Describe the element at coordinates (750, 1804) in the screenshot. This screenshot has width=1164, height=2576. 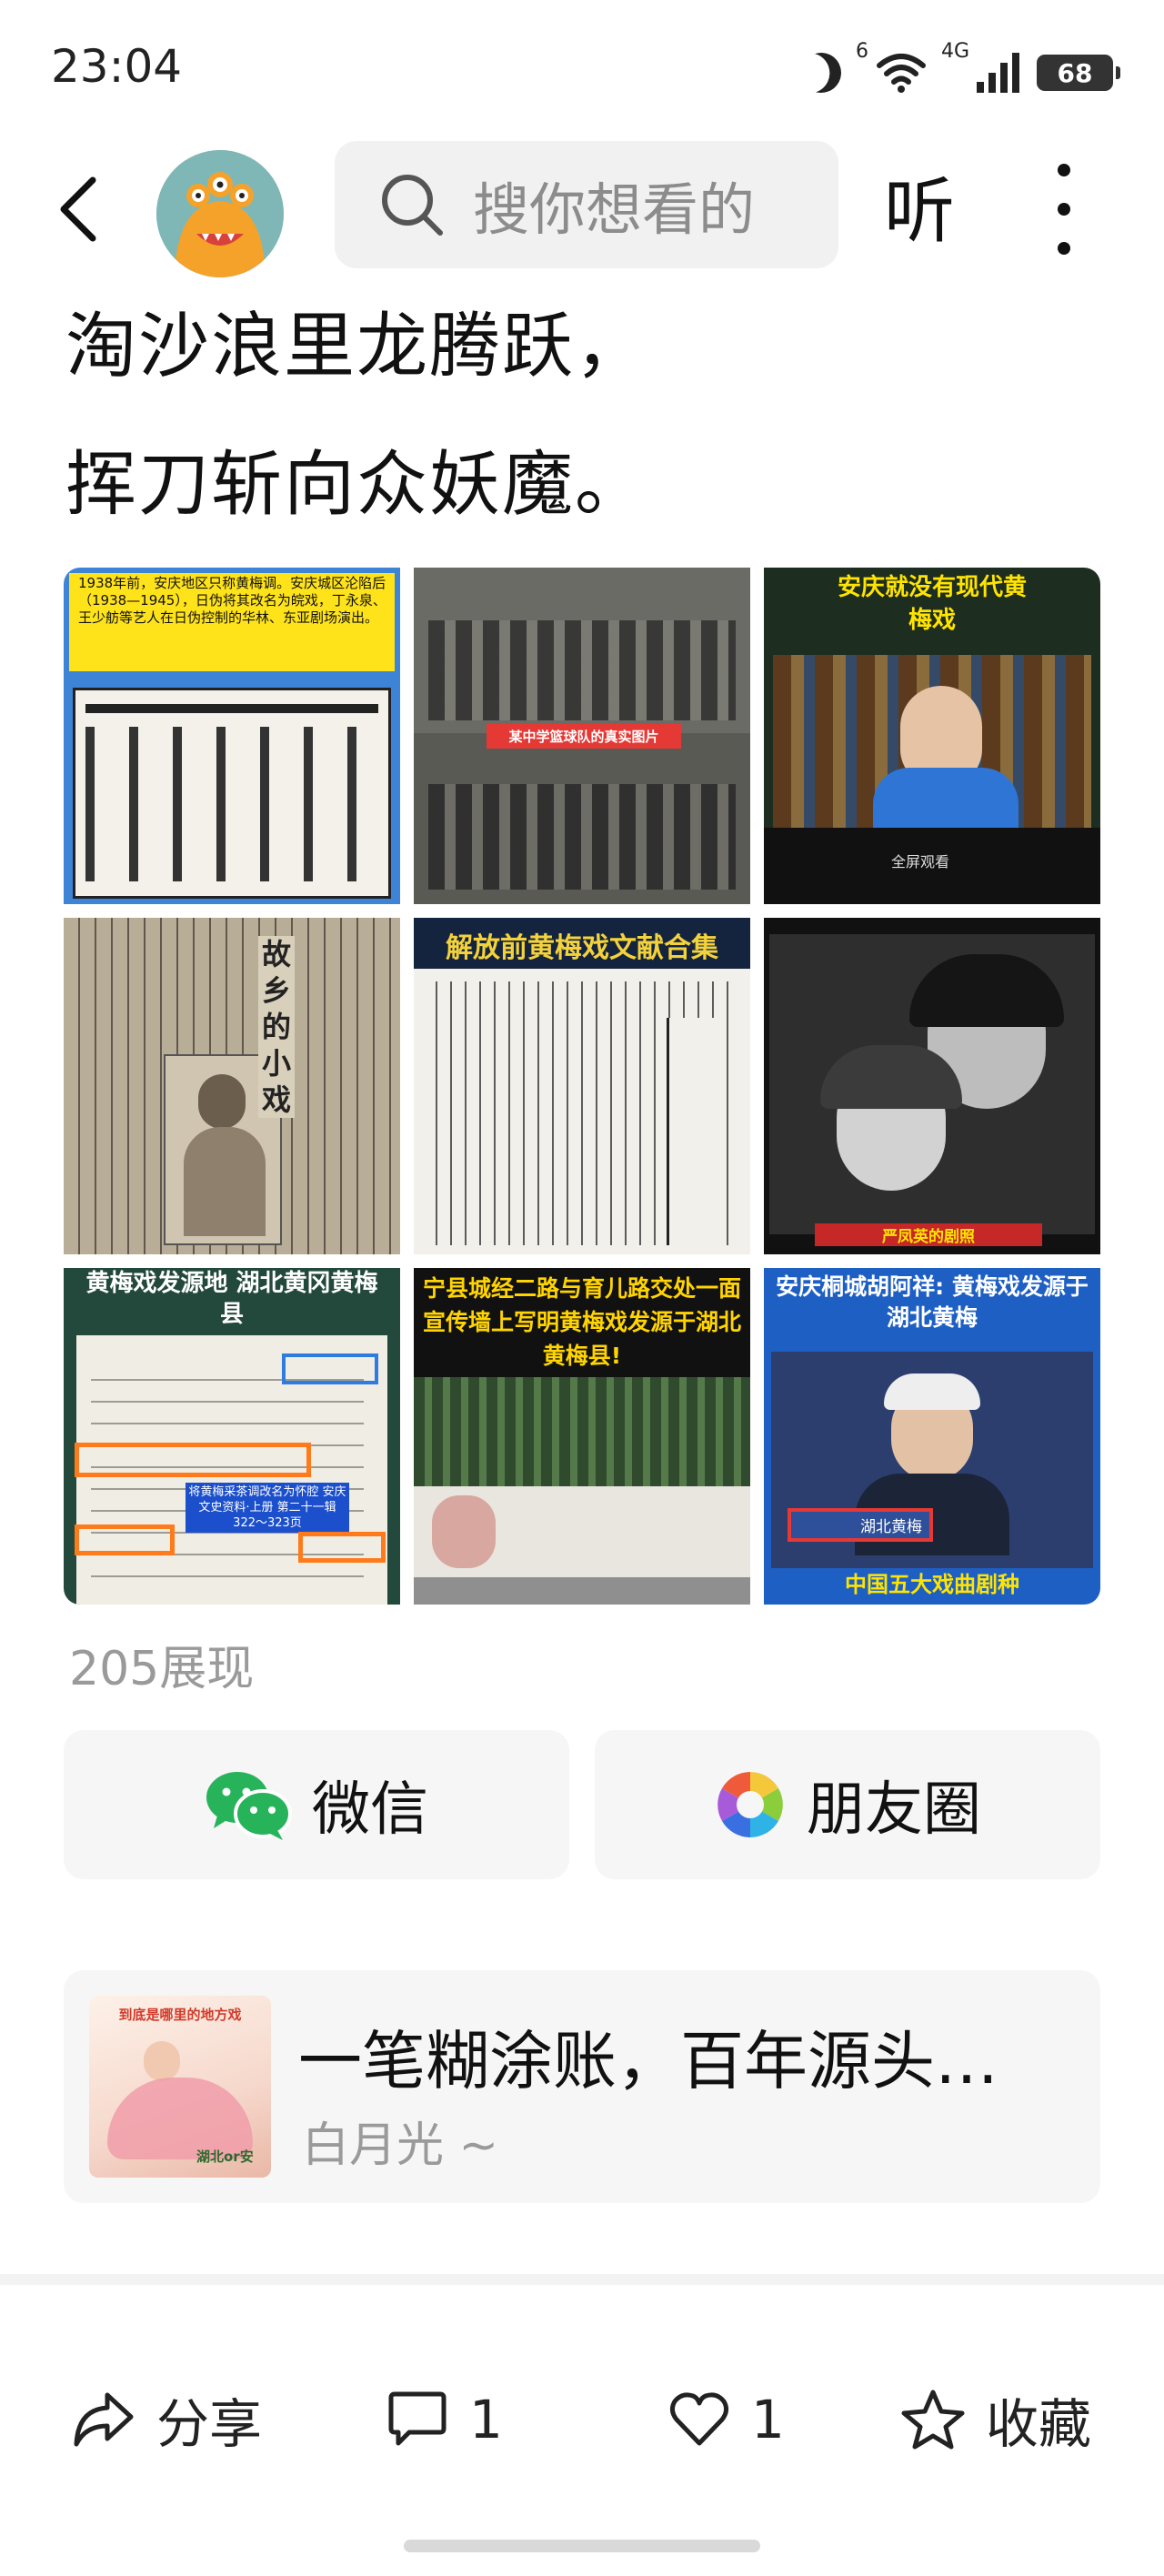
I see `moments-icon` at that location.